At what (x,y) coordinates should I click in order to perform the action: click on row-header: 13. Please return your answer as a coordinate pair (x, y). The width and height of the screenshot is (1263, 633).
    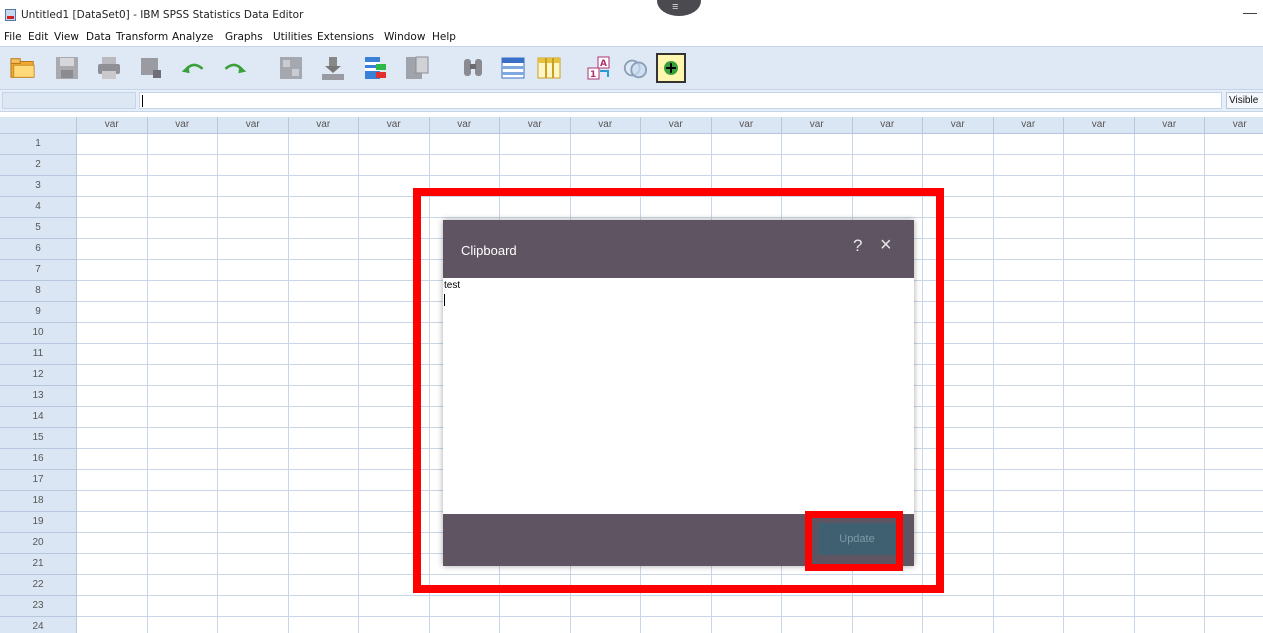
    Looking at the image, I should click on (38, 396).